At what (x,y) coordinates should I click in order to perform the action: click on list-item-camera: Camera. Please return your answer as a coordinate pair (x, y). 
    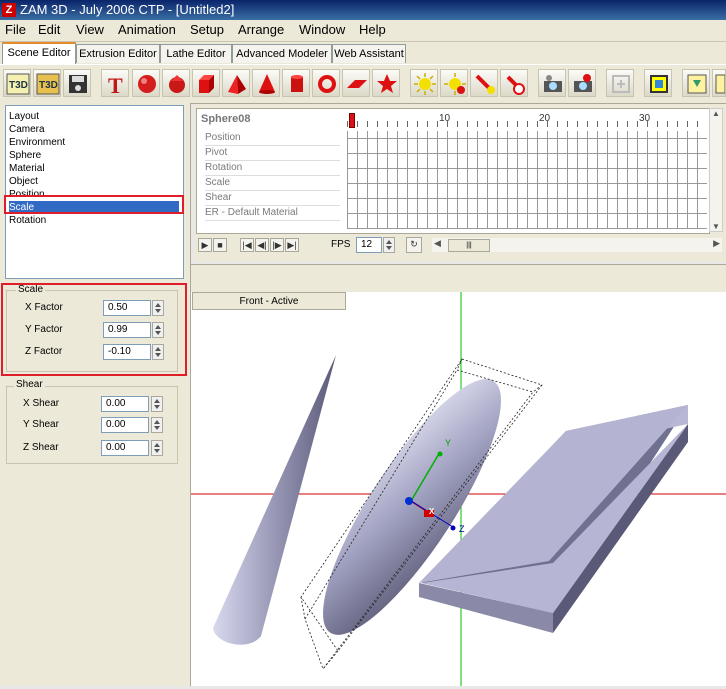
    Looking at the image, I should click on (94, 129).